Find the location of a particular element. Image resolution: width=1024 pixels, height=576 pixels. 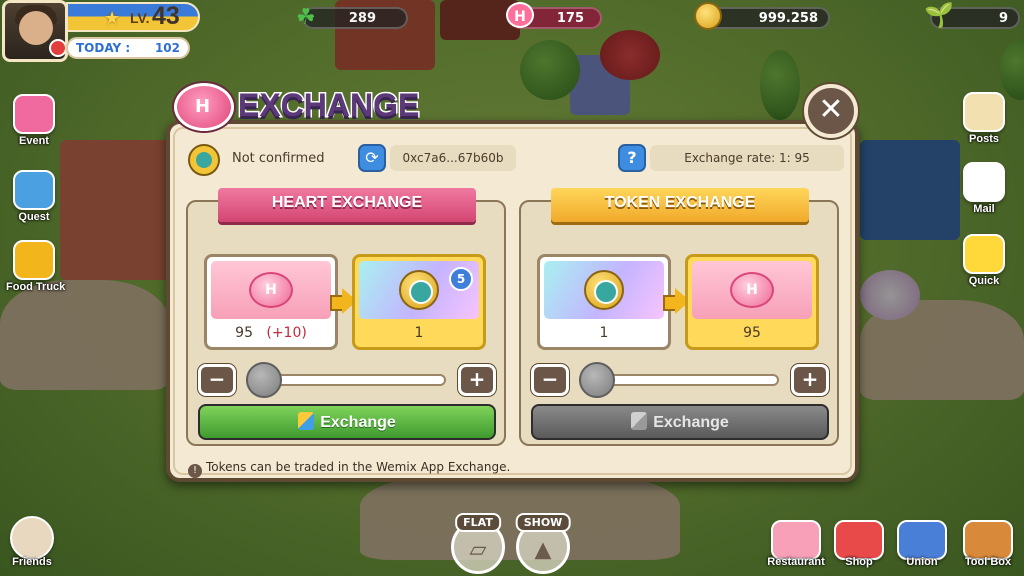

token-slider-knob is located at coordinates (597, 380).